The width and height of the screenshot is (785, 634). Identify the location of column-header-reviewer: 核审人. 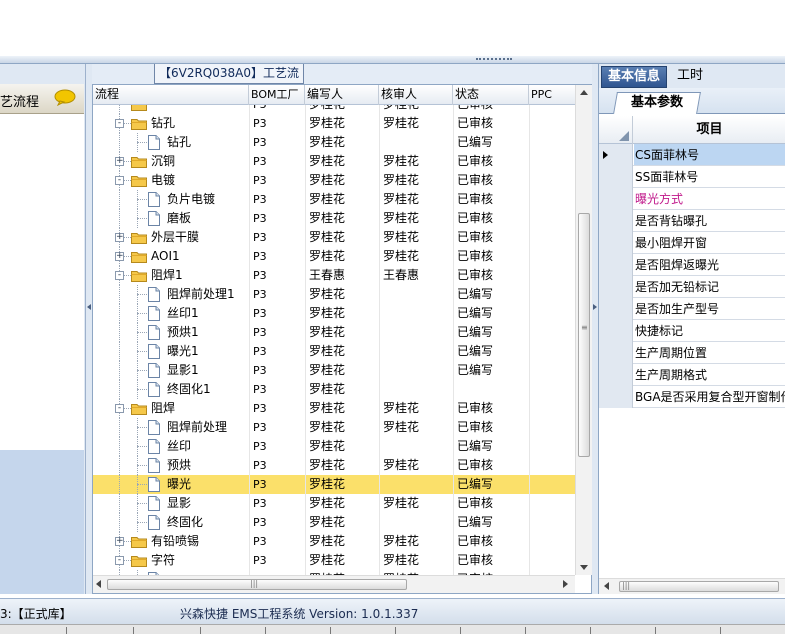
(416, 95).